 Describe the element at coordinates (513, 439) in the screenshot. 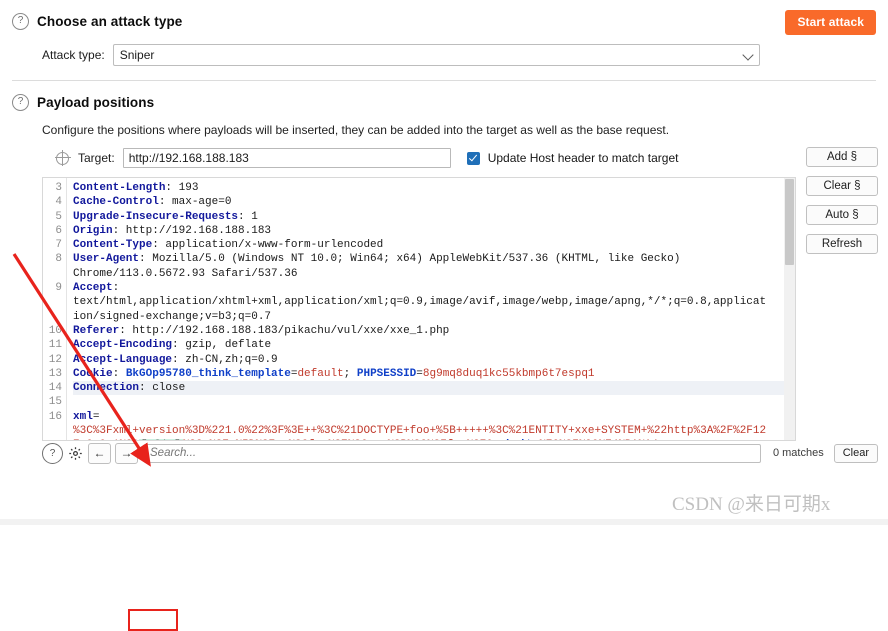

I see `code-token: submit` at that location.